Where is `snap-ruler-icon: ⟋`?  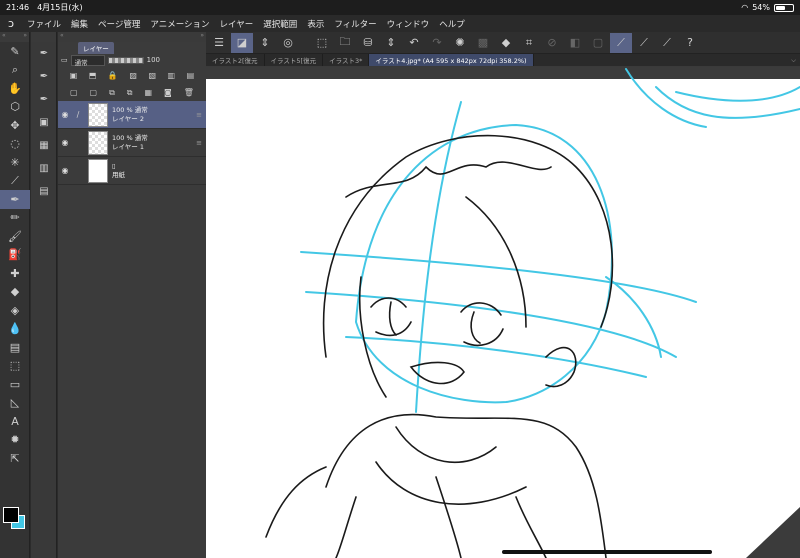 snap-ruler-icon: ⟋ is located at coordinates (644, 43).